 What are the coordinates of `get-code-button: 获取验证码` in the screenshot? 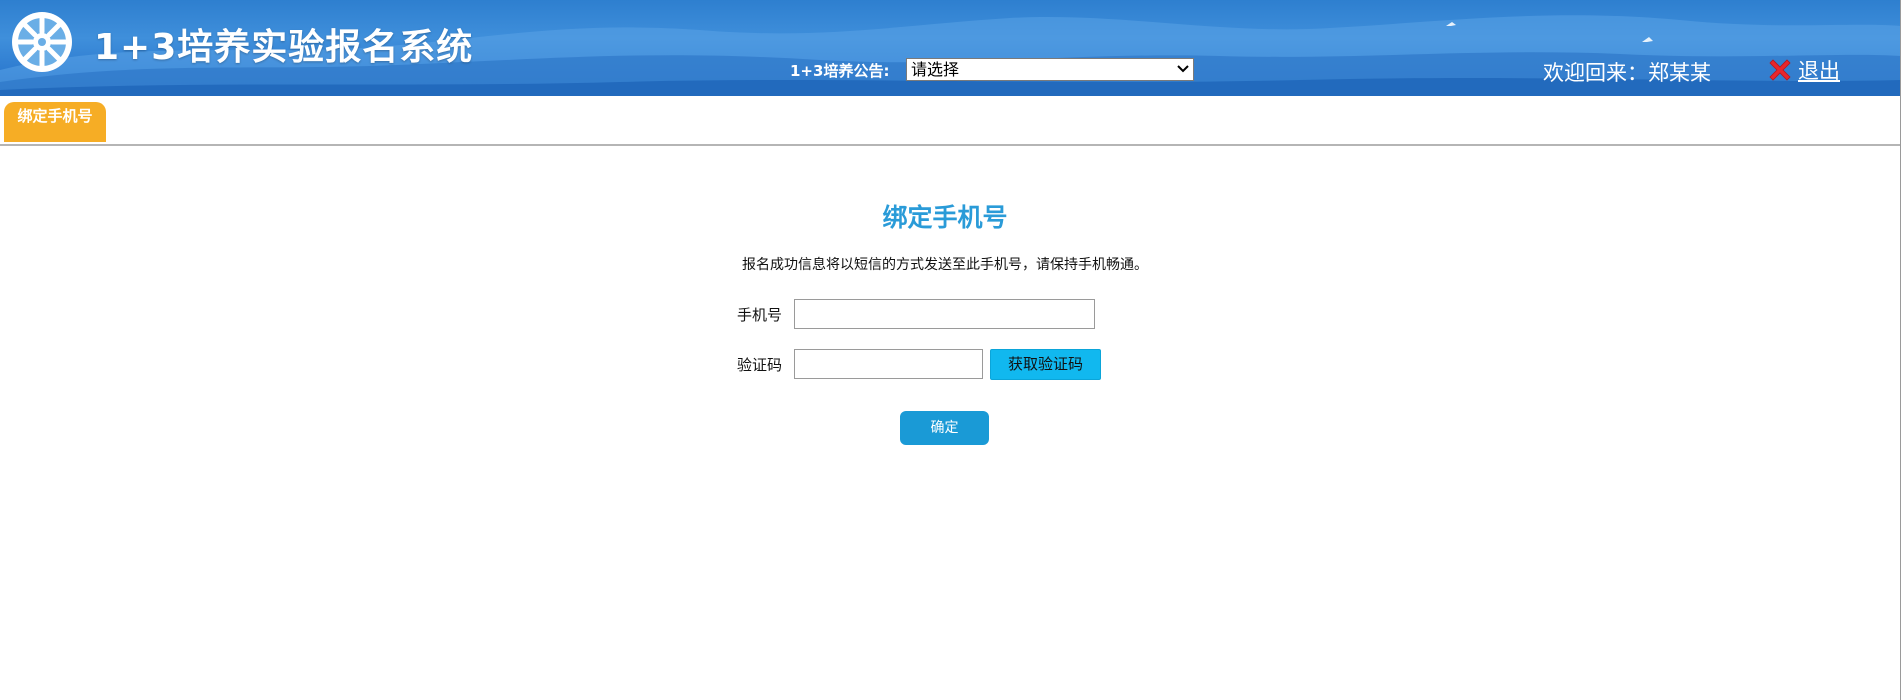 It's located at (1045, 364).